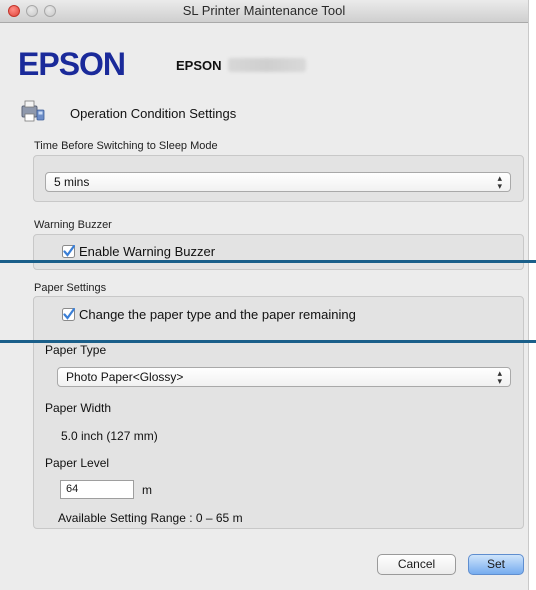 This screenshot has width=536, height=590. I want to click on sleep-mode-value: 5 mins, so click(72, 182).